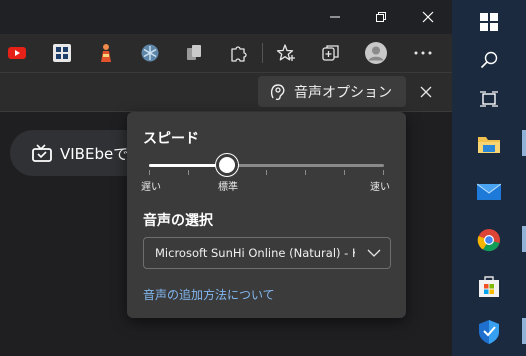 This screenshot has height=356, width=526. I want to click on voice-options-button: 音声オプション, so click(332, 91).